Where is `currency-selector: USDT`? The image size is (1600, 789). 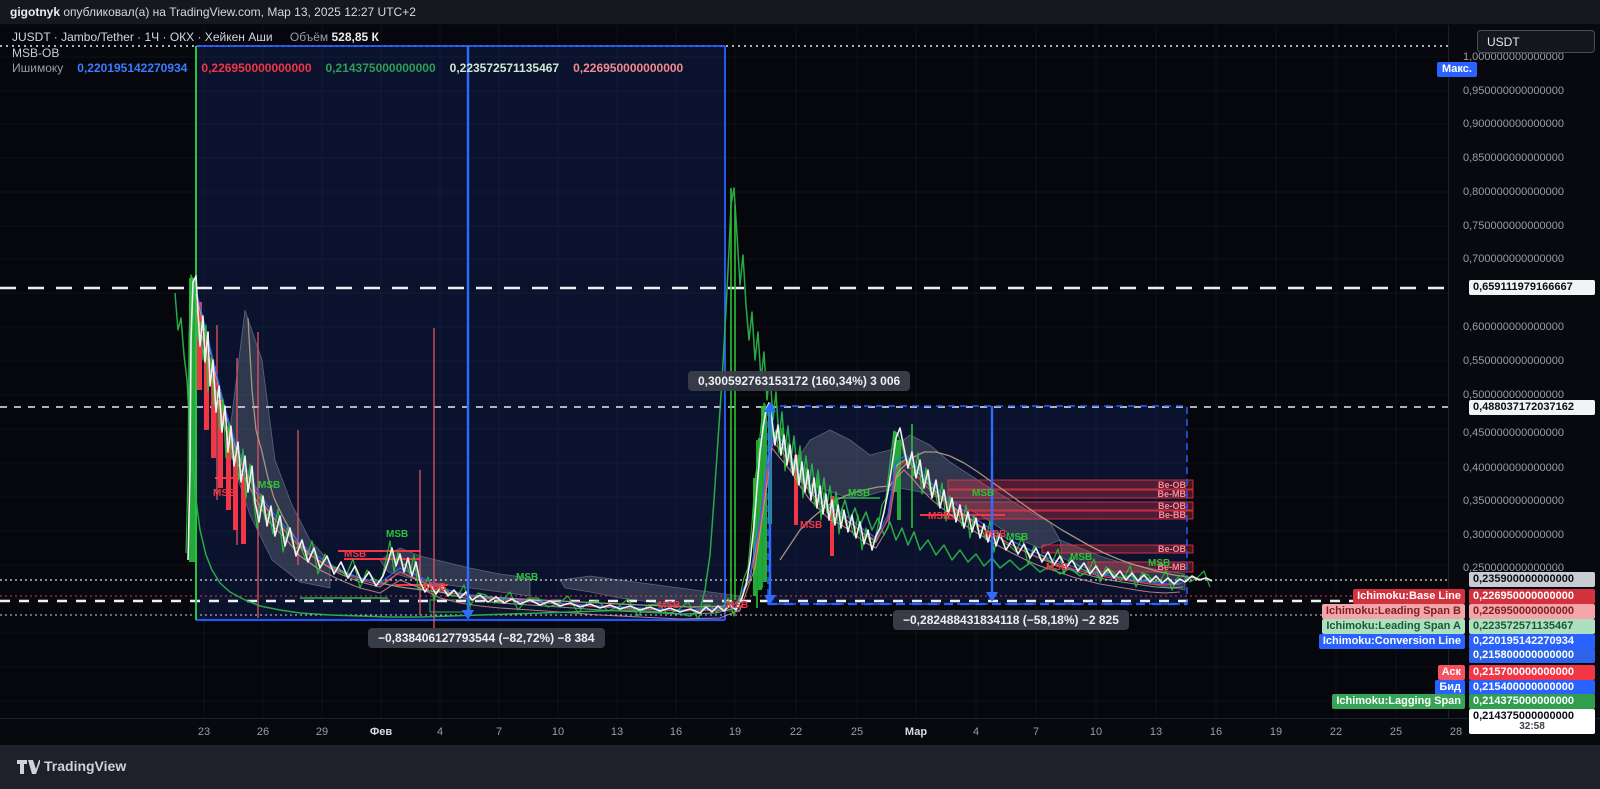
currency-selector: USDT is located at coordinates (1536, 41).